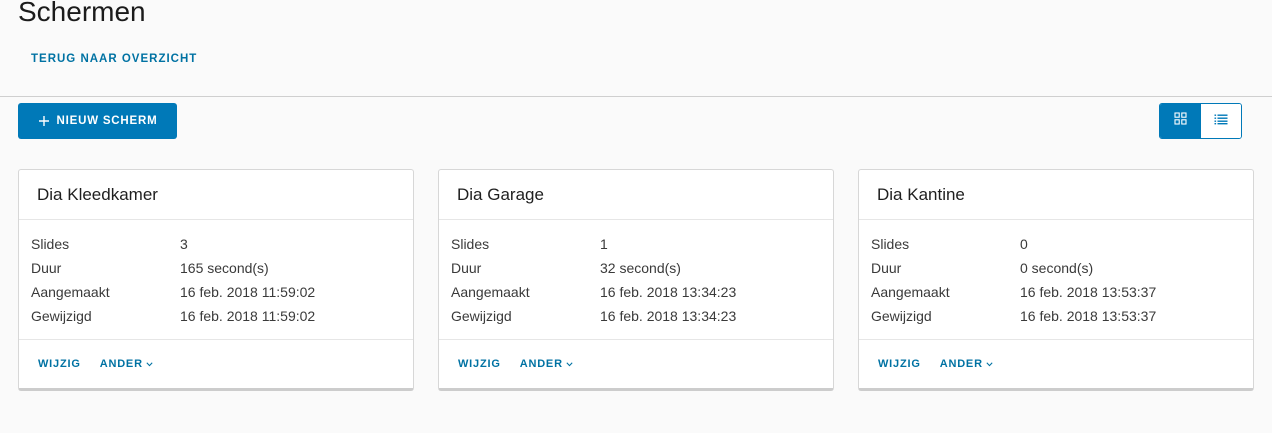  I want to click on detail-row-duration: Duur 0 second(s), so click(1062, 268).